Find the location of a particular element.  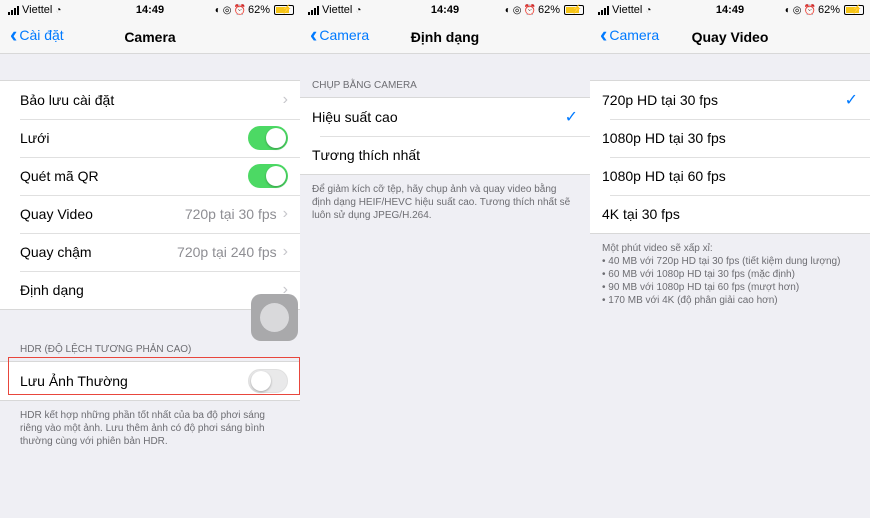

row-grid: Lưới is located at coordinates (150, 138).